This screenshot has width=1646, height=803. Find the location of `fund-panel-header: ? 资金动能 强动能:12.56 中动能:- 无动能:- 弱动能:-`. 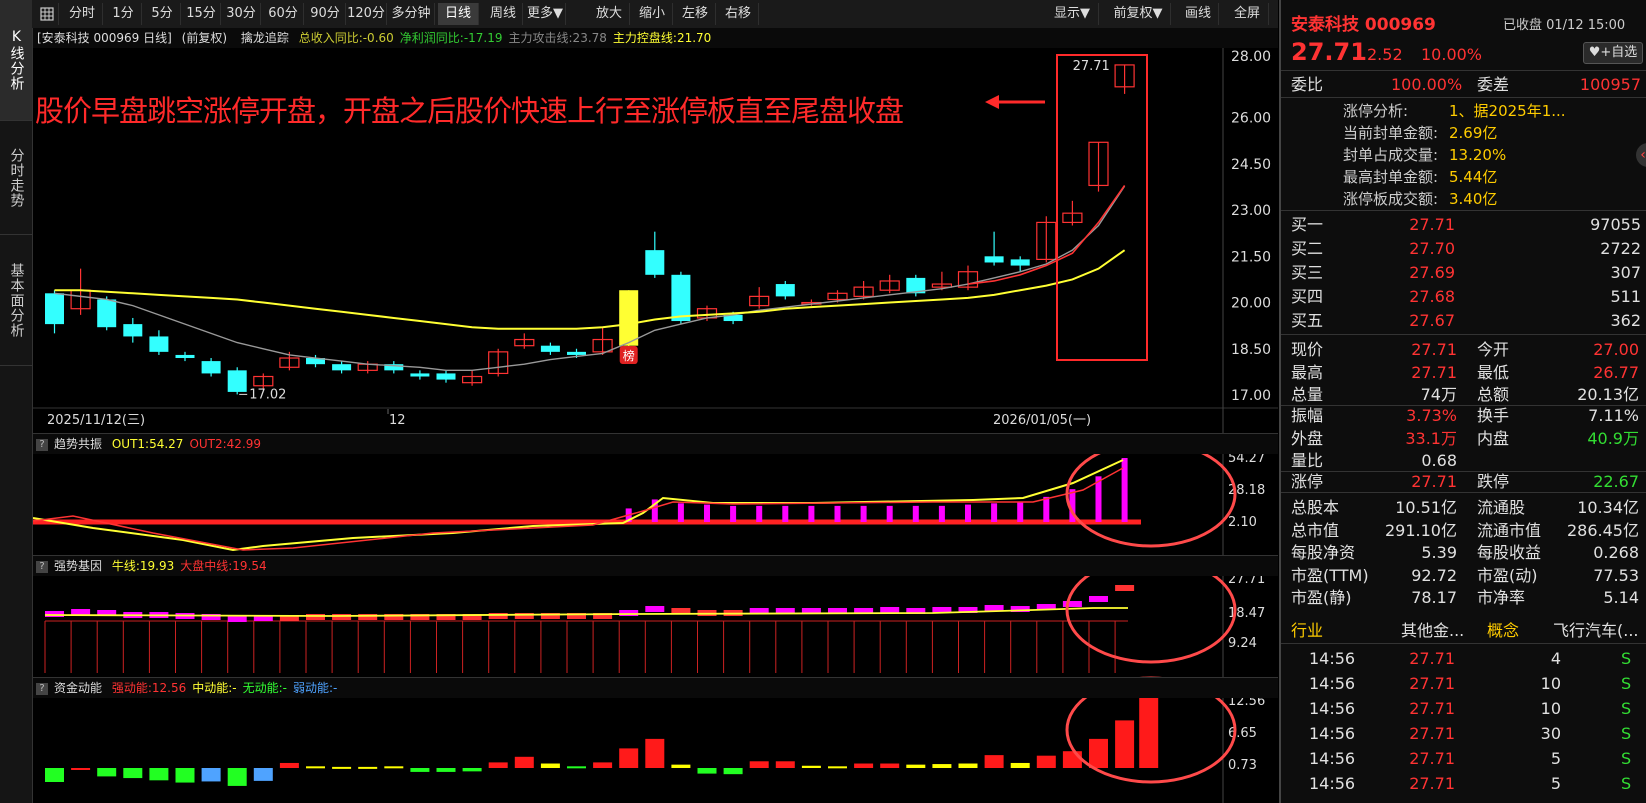

fund-panel-header: ? 资金动能 强动能:12.56 中动能:- 无动能:- 弱动能:- is located at coordinates (655, 687).